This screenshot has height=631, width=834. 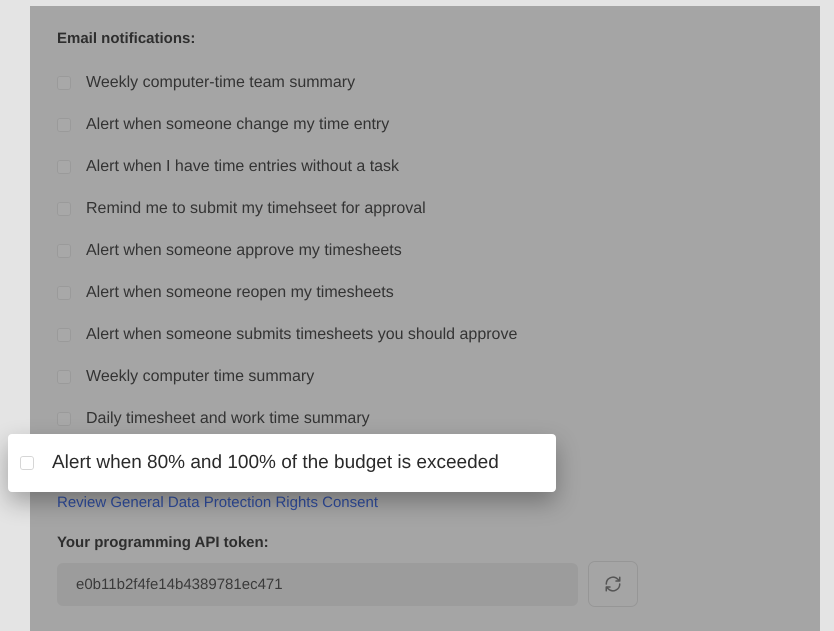 What do you see at coordinates (317, 584) in the screenshot?
I see `token-field: e0b11b2f4fe14b4389781ec471` at bounding box center [317, 584].